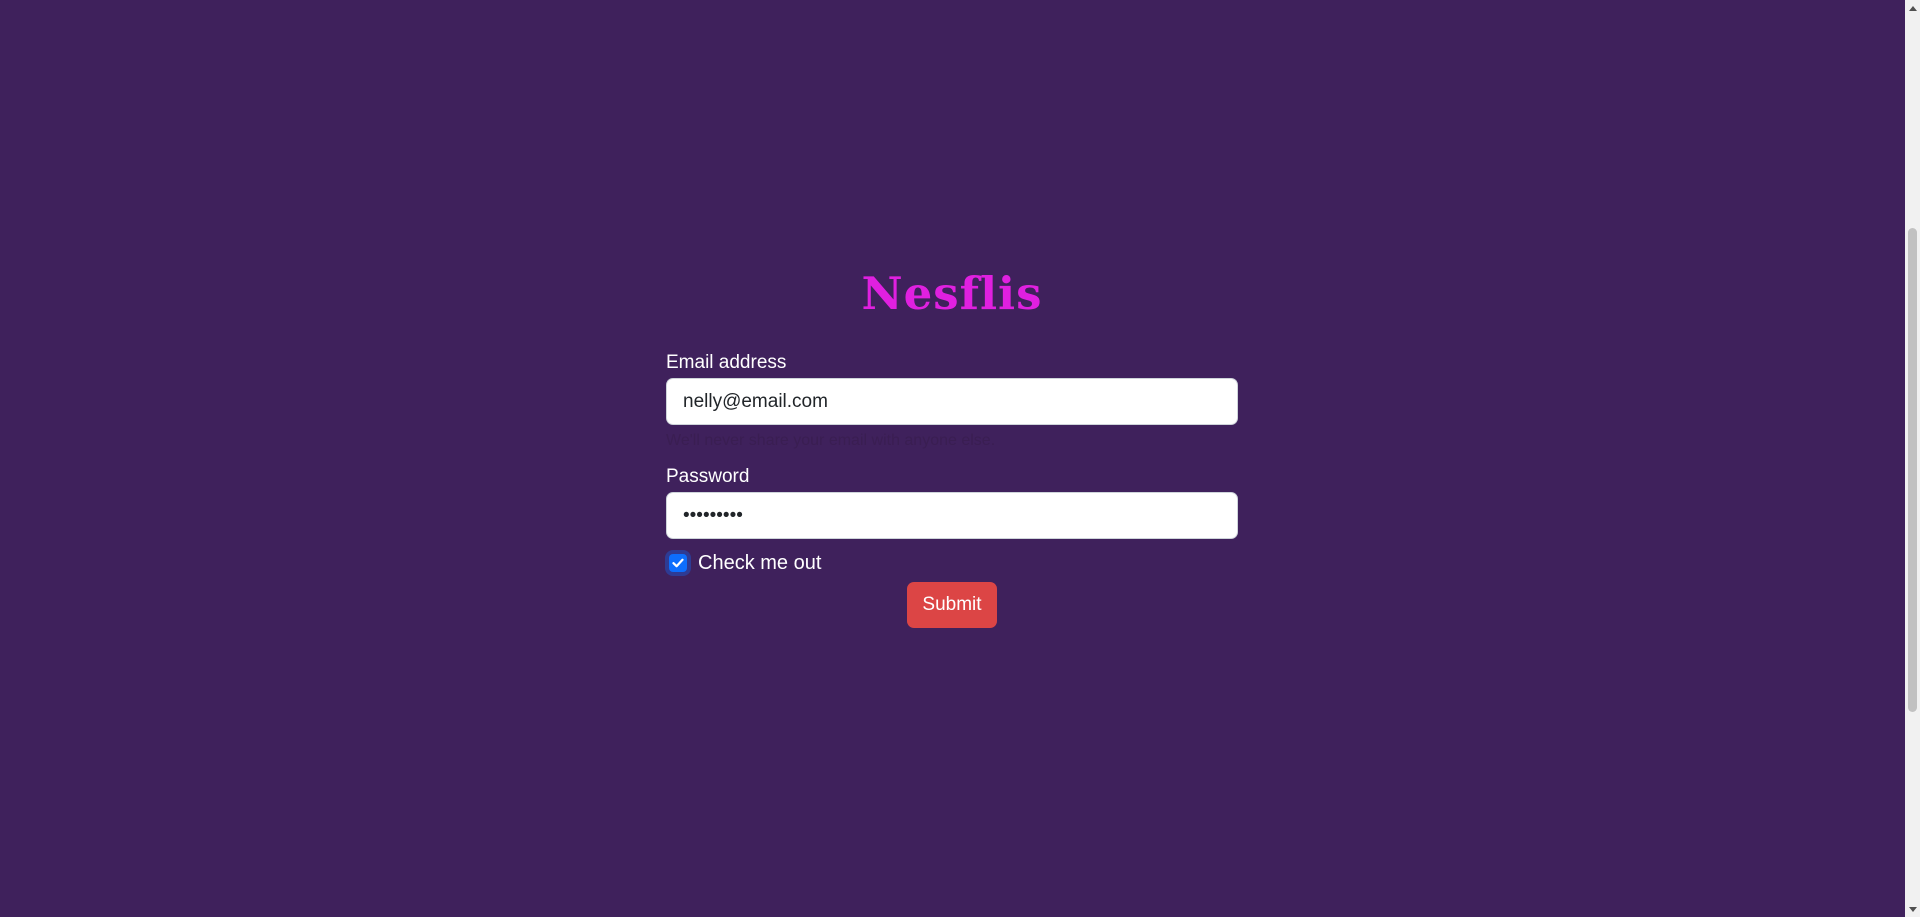 Image resolution: width=1920 pixels, height=917 pixels. What do you see at coordinates (952, 293) in the screenshot?
I see `brand-title: Nesflis` at bounding box center [952, 293].